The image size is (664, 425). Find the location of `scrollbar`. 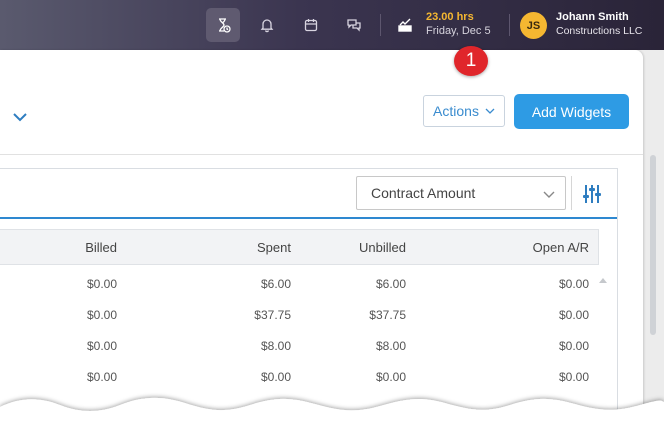

scrollbar is located at coordinates (653, 245).